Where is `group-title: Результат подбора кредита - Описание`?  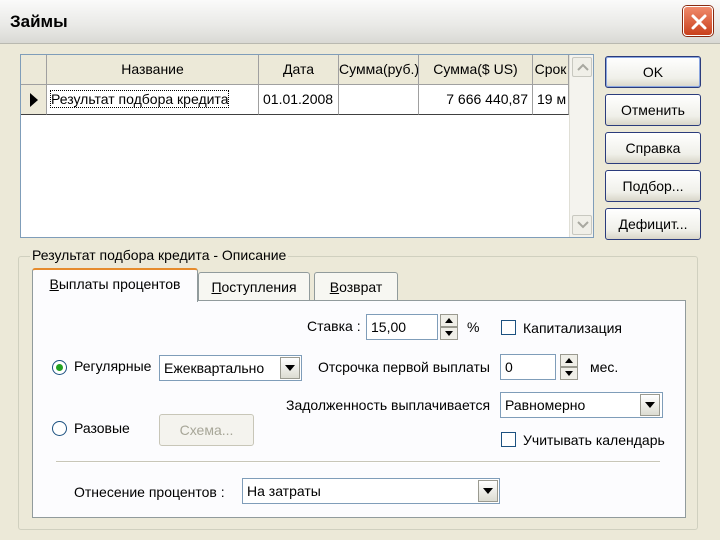
group-title: Результат подбора кредита - Описание is located at coordinates (159, 255).